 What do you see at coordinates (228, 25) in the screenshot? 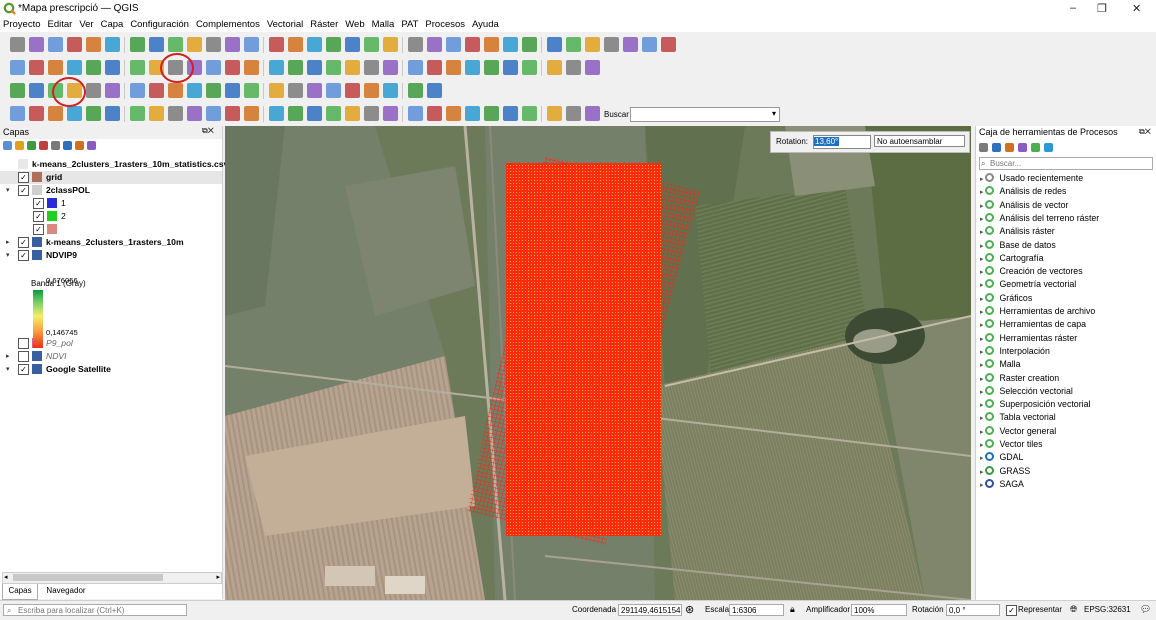
I see `menu-complementos: Complementos` at bounding box center [228, 25].